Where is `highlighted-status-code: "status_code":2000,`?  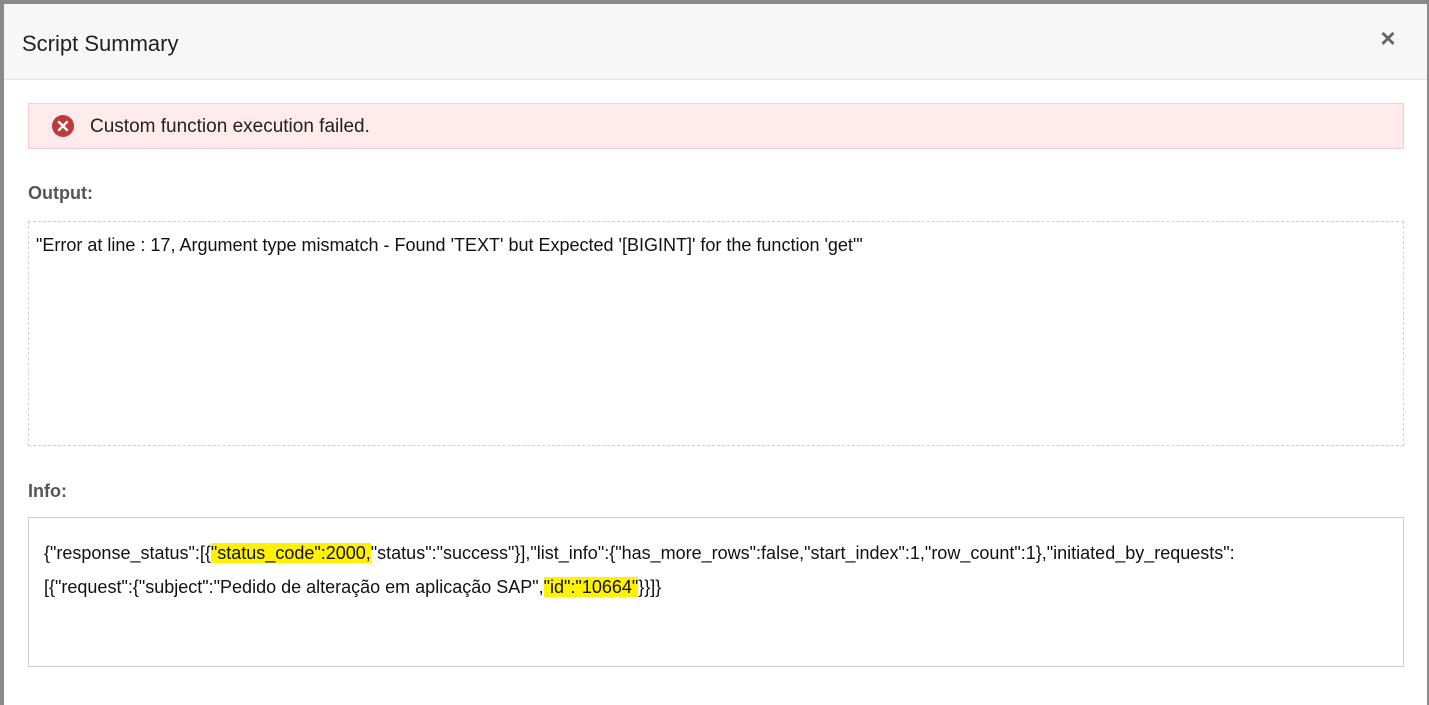 highlighted-status-code: "status_code":2000, is located at coordinates (290, 553).